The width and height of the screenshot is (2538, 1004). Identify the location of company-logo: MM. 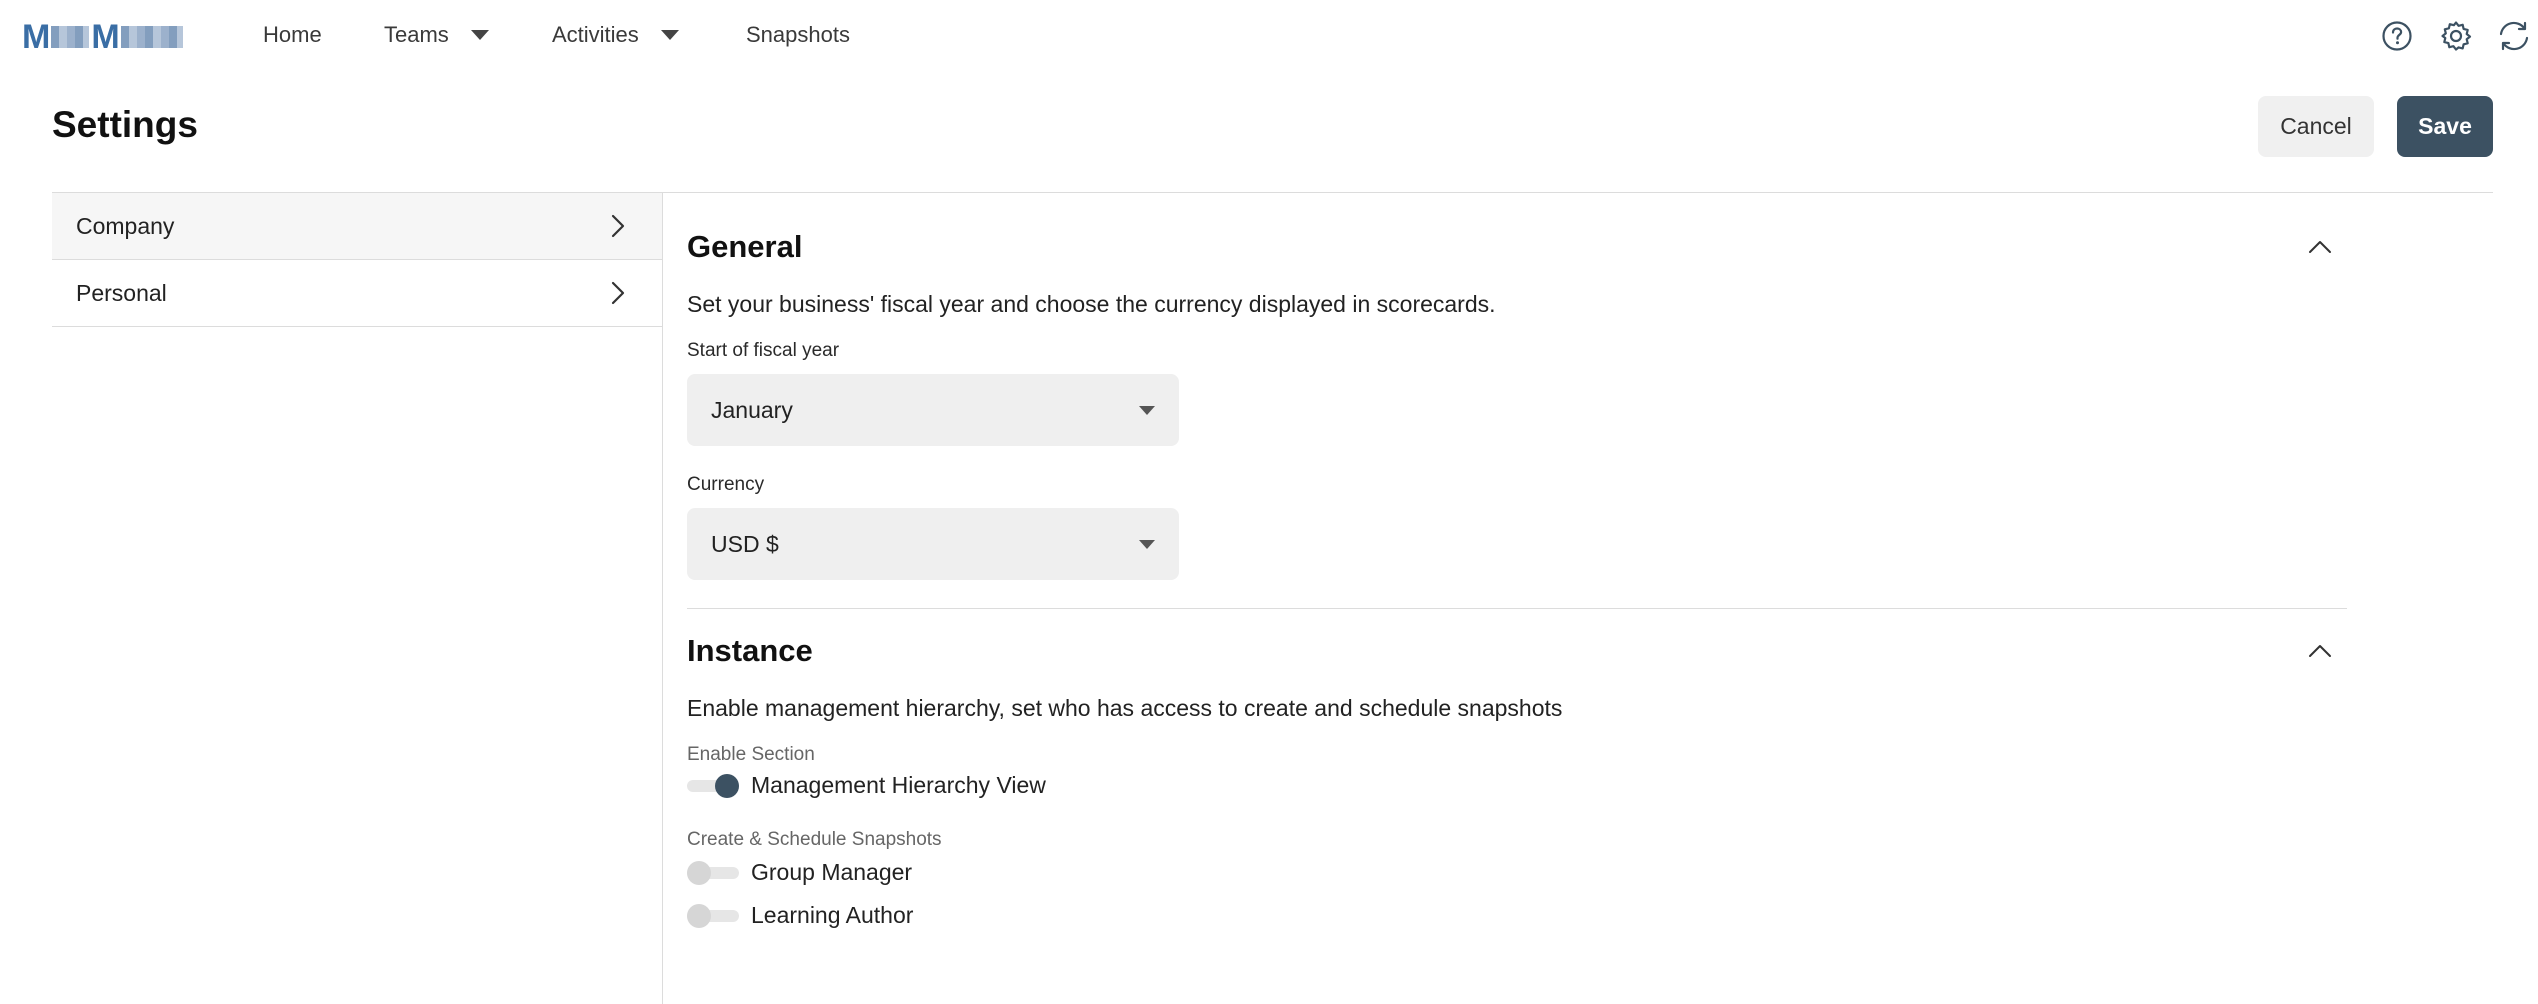
(110, 37).